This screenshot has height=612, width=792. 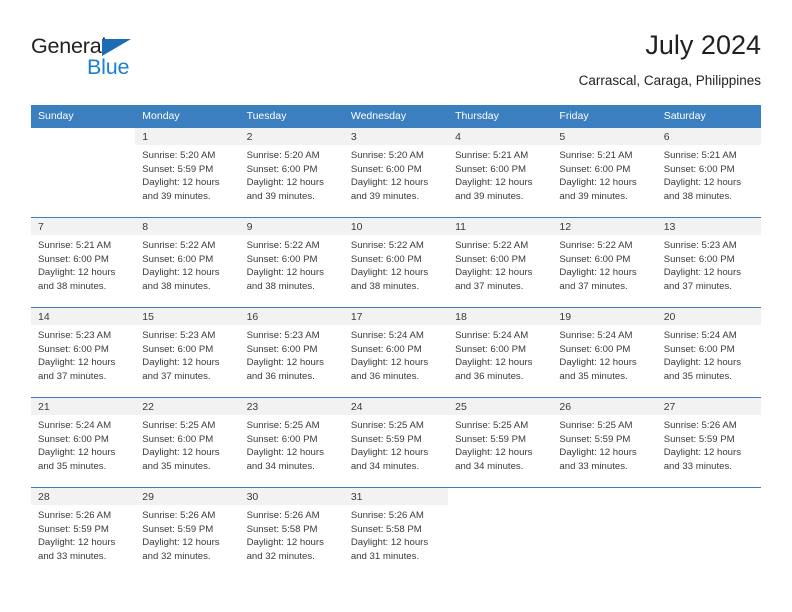 I want to click on sunrise-text: Sunrise: 5:20 AM, so click(x=387, y=155).